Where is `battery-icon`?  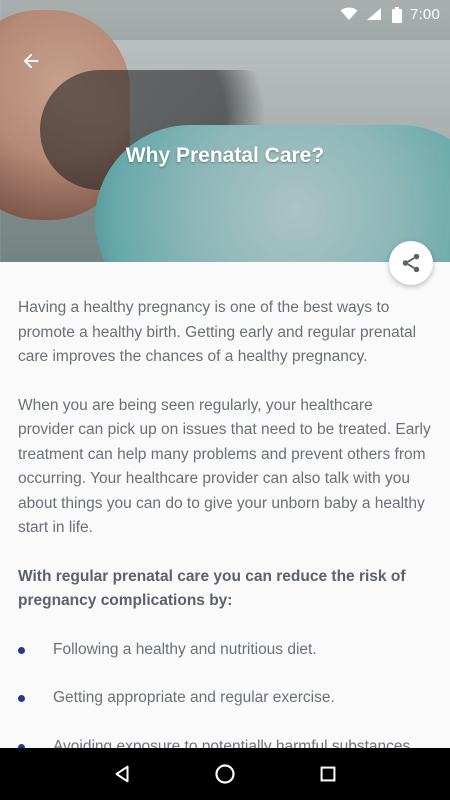 battery-icon is located at coordinates (397, 15).